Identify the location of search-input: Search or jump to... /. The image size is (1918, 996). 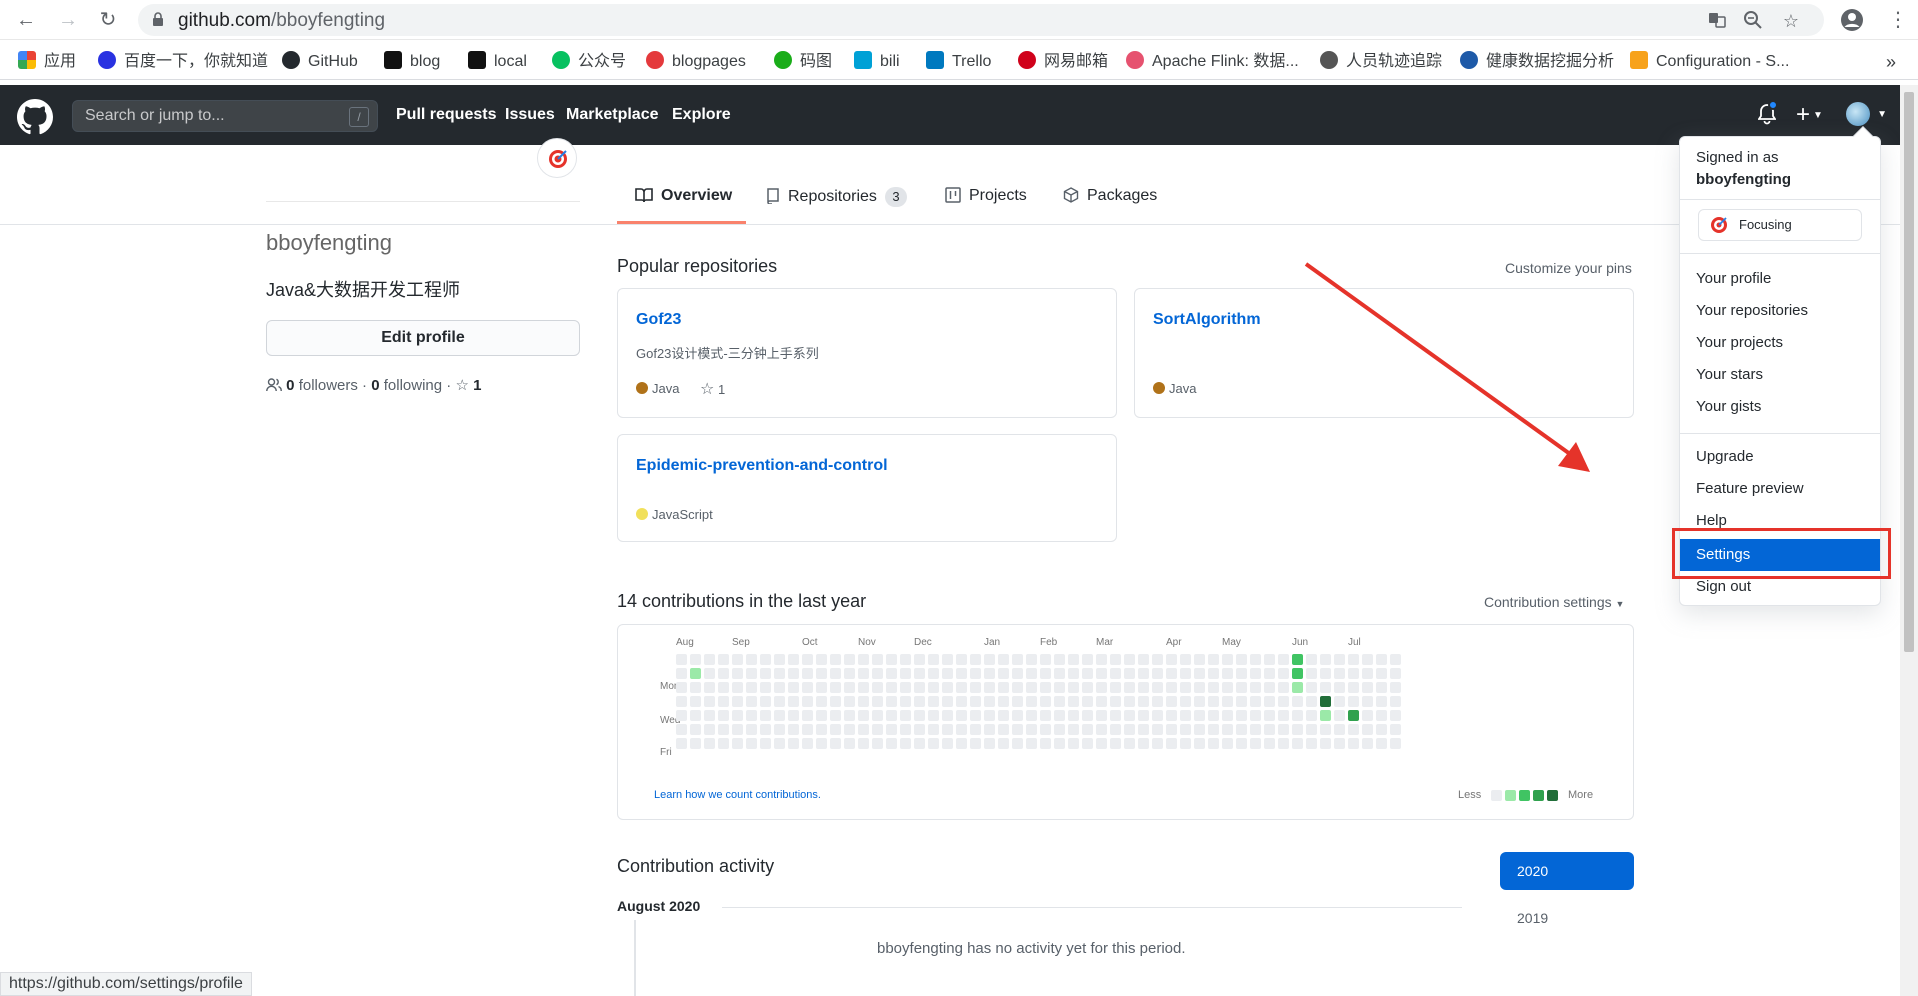
(225, 116).